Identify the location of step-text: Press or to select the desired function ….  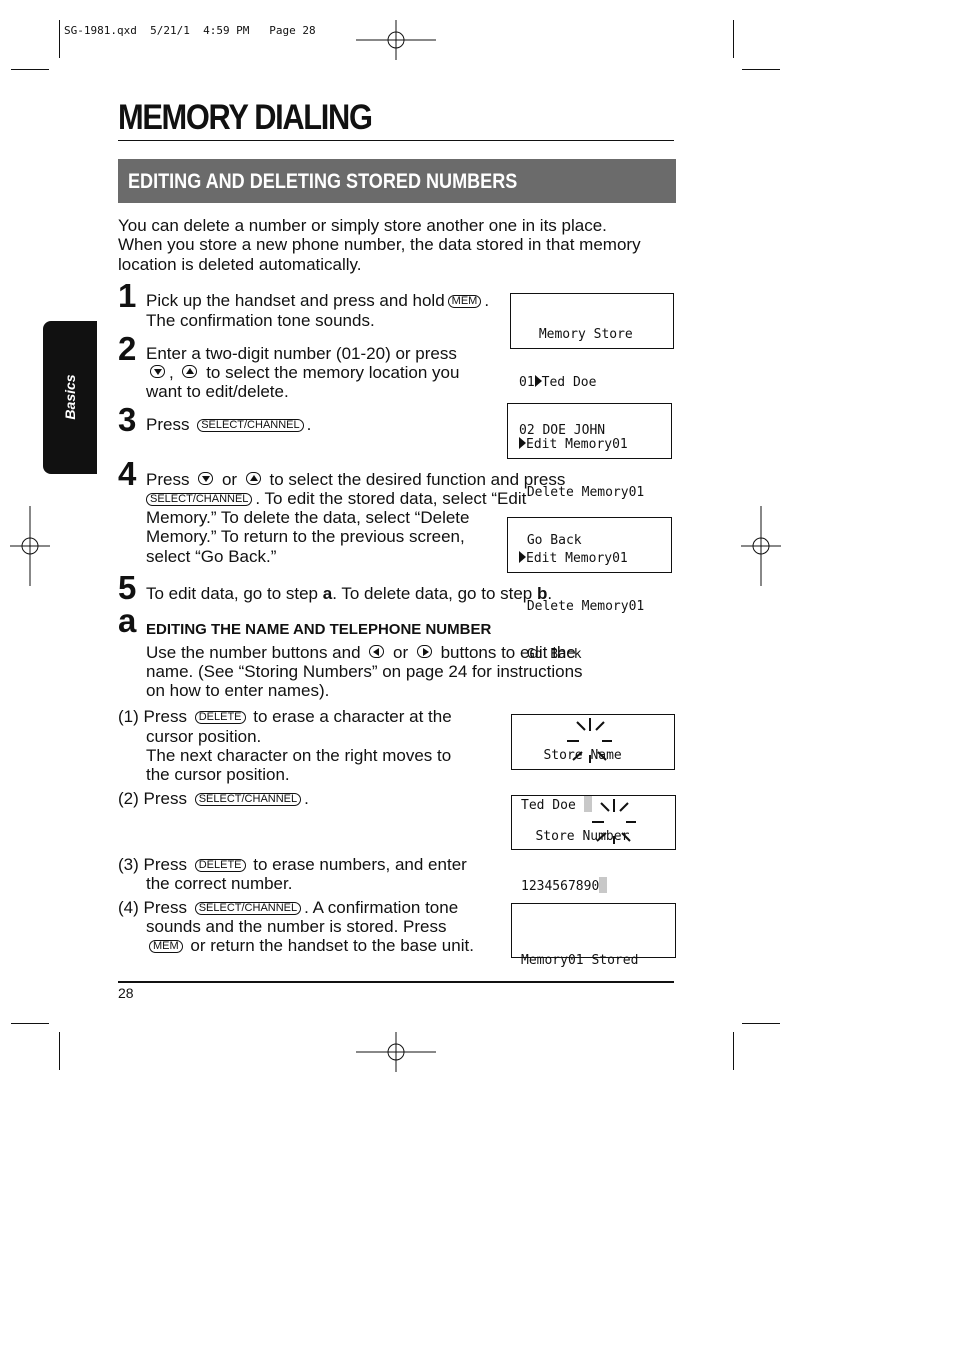
(356, 479).